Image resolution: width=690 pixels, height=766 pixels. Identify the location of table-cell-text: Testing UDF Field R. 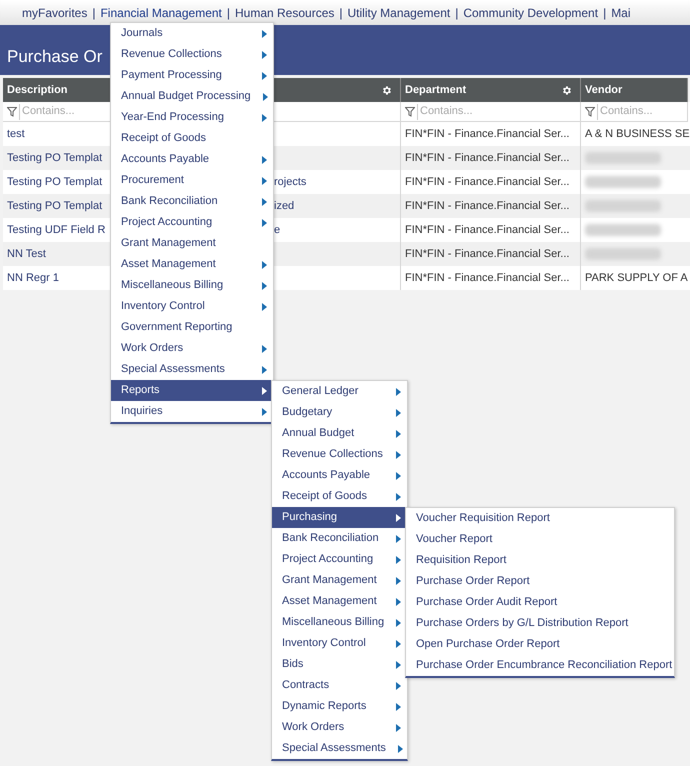
(56, 230).